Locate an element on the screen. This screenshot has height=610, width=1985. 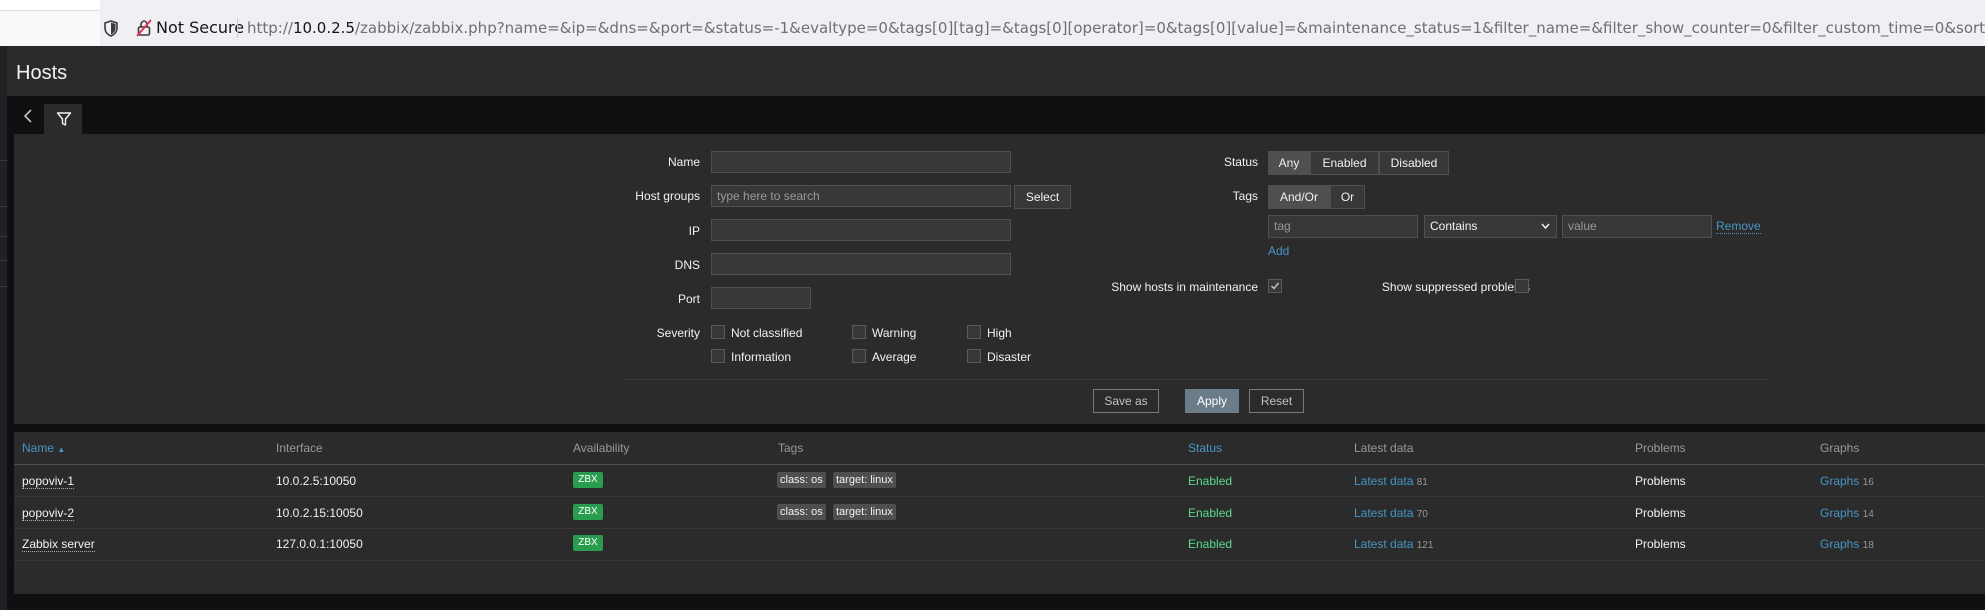
latest-data-cell: Latest data 121 is located at coordinates (1393, 544).